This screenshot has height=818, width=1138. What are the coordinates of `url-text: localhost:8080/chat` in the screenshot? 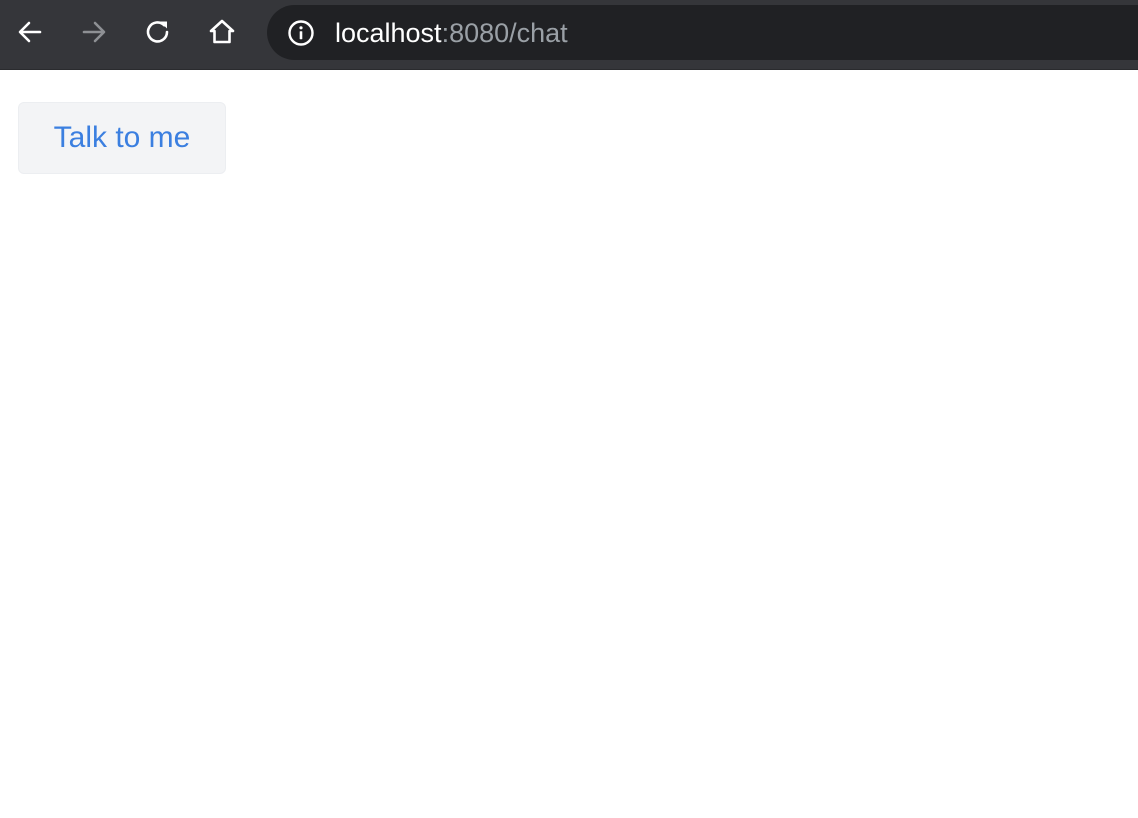 It's located at (451, 33).